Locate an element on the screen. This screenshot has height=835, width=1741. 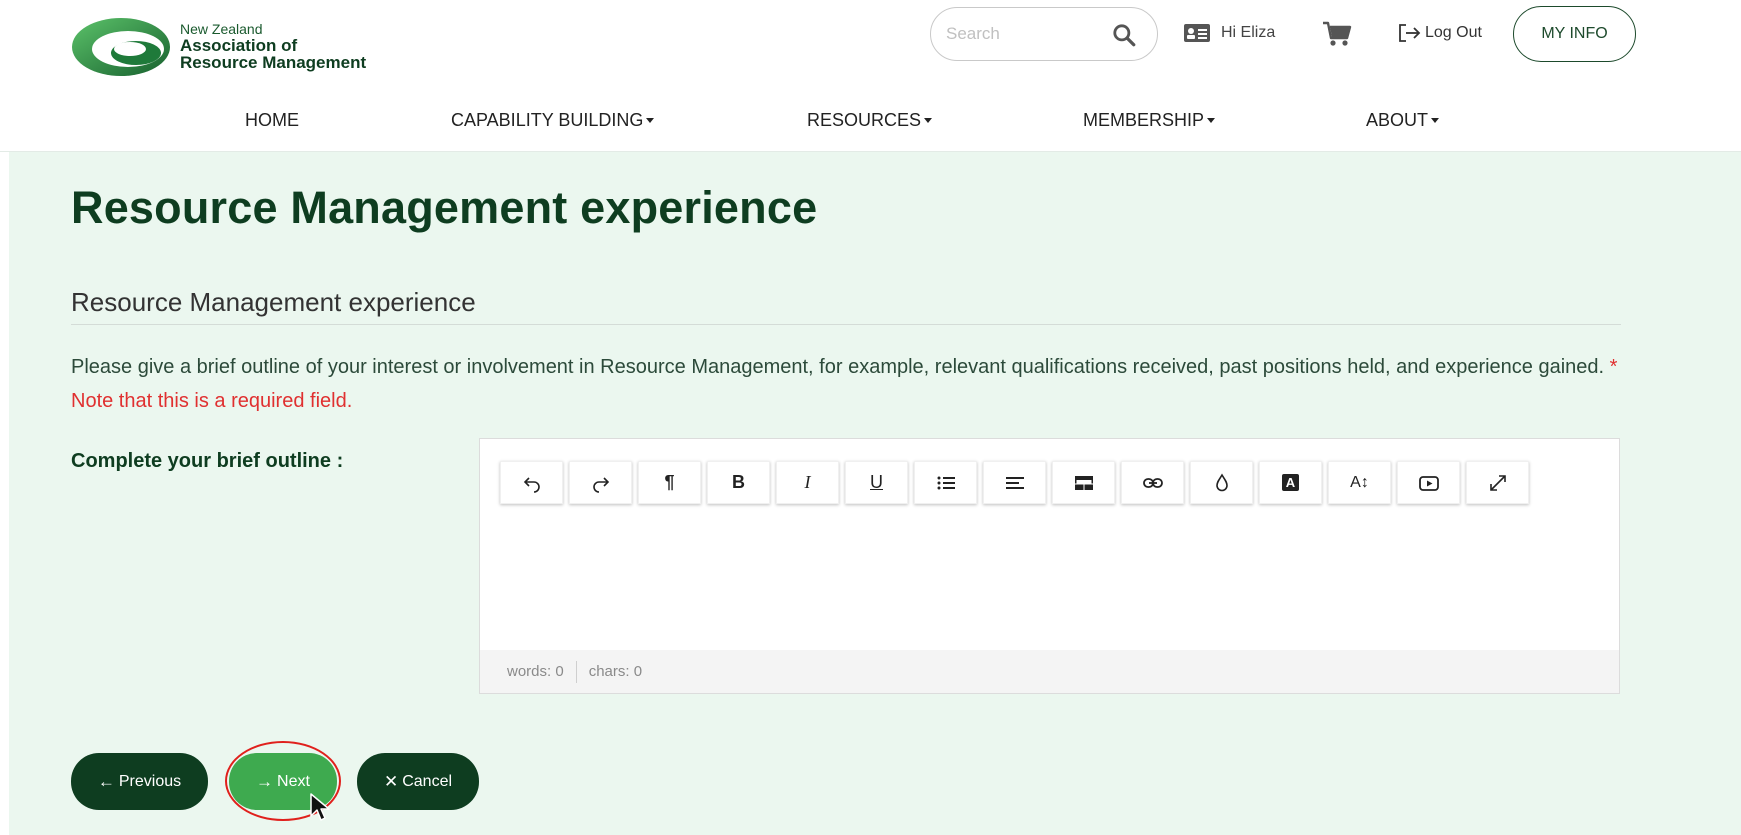
redo-button is located at coordinates (600, 482).